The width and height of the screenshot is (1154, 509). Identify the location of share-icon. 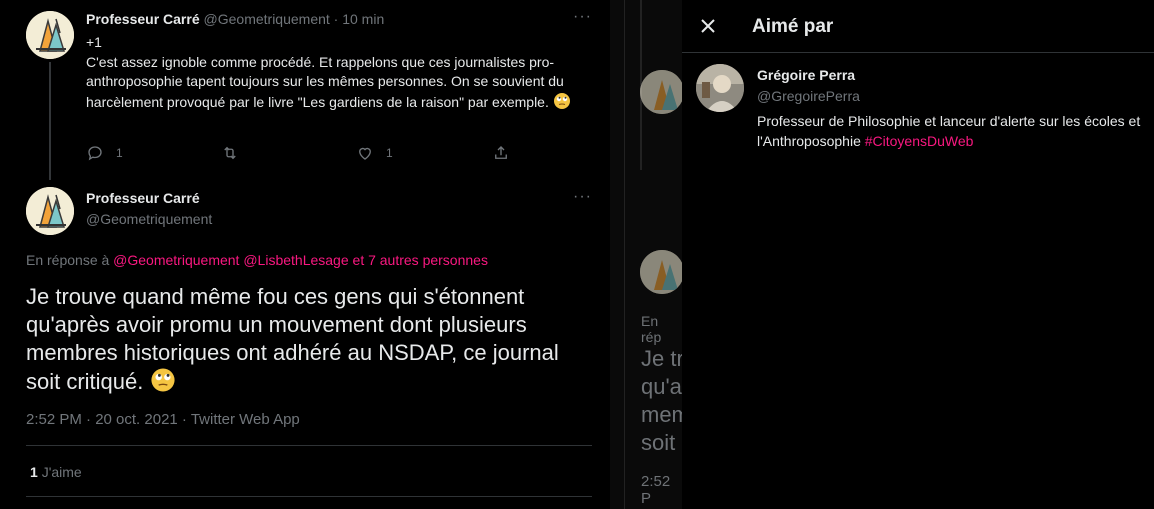
(501, 152).